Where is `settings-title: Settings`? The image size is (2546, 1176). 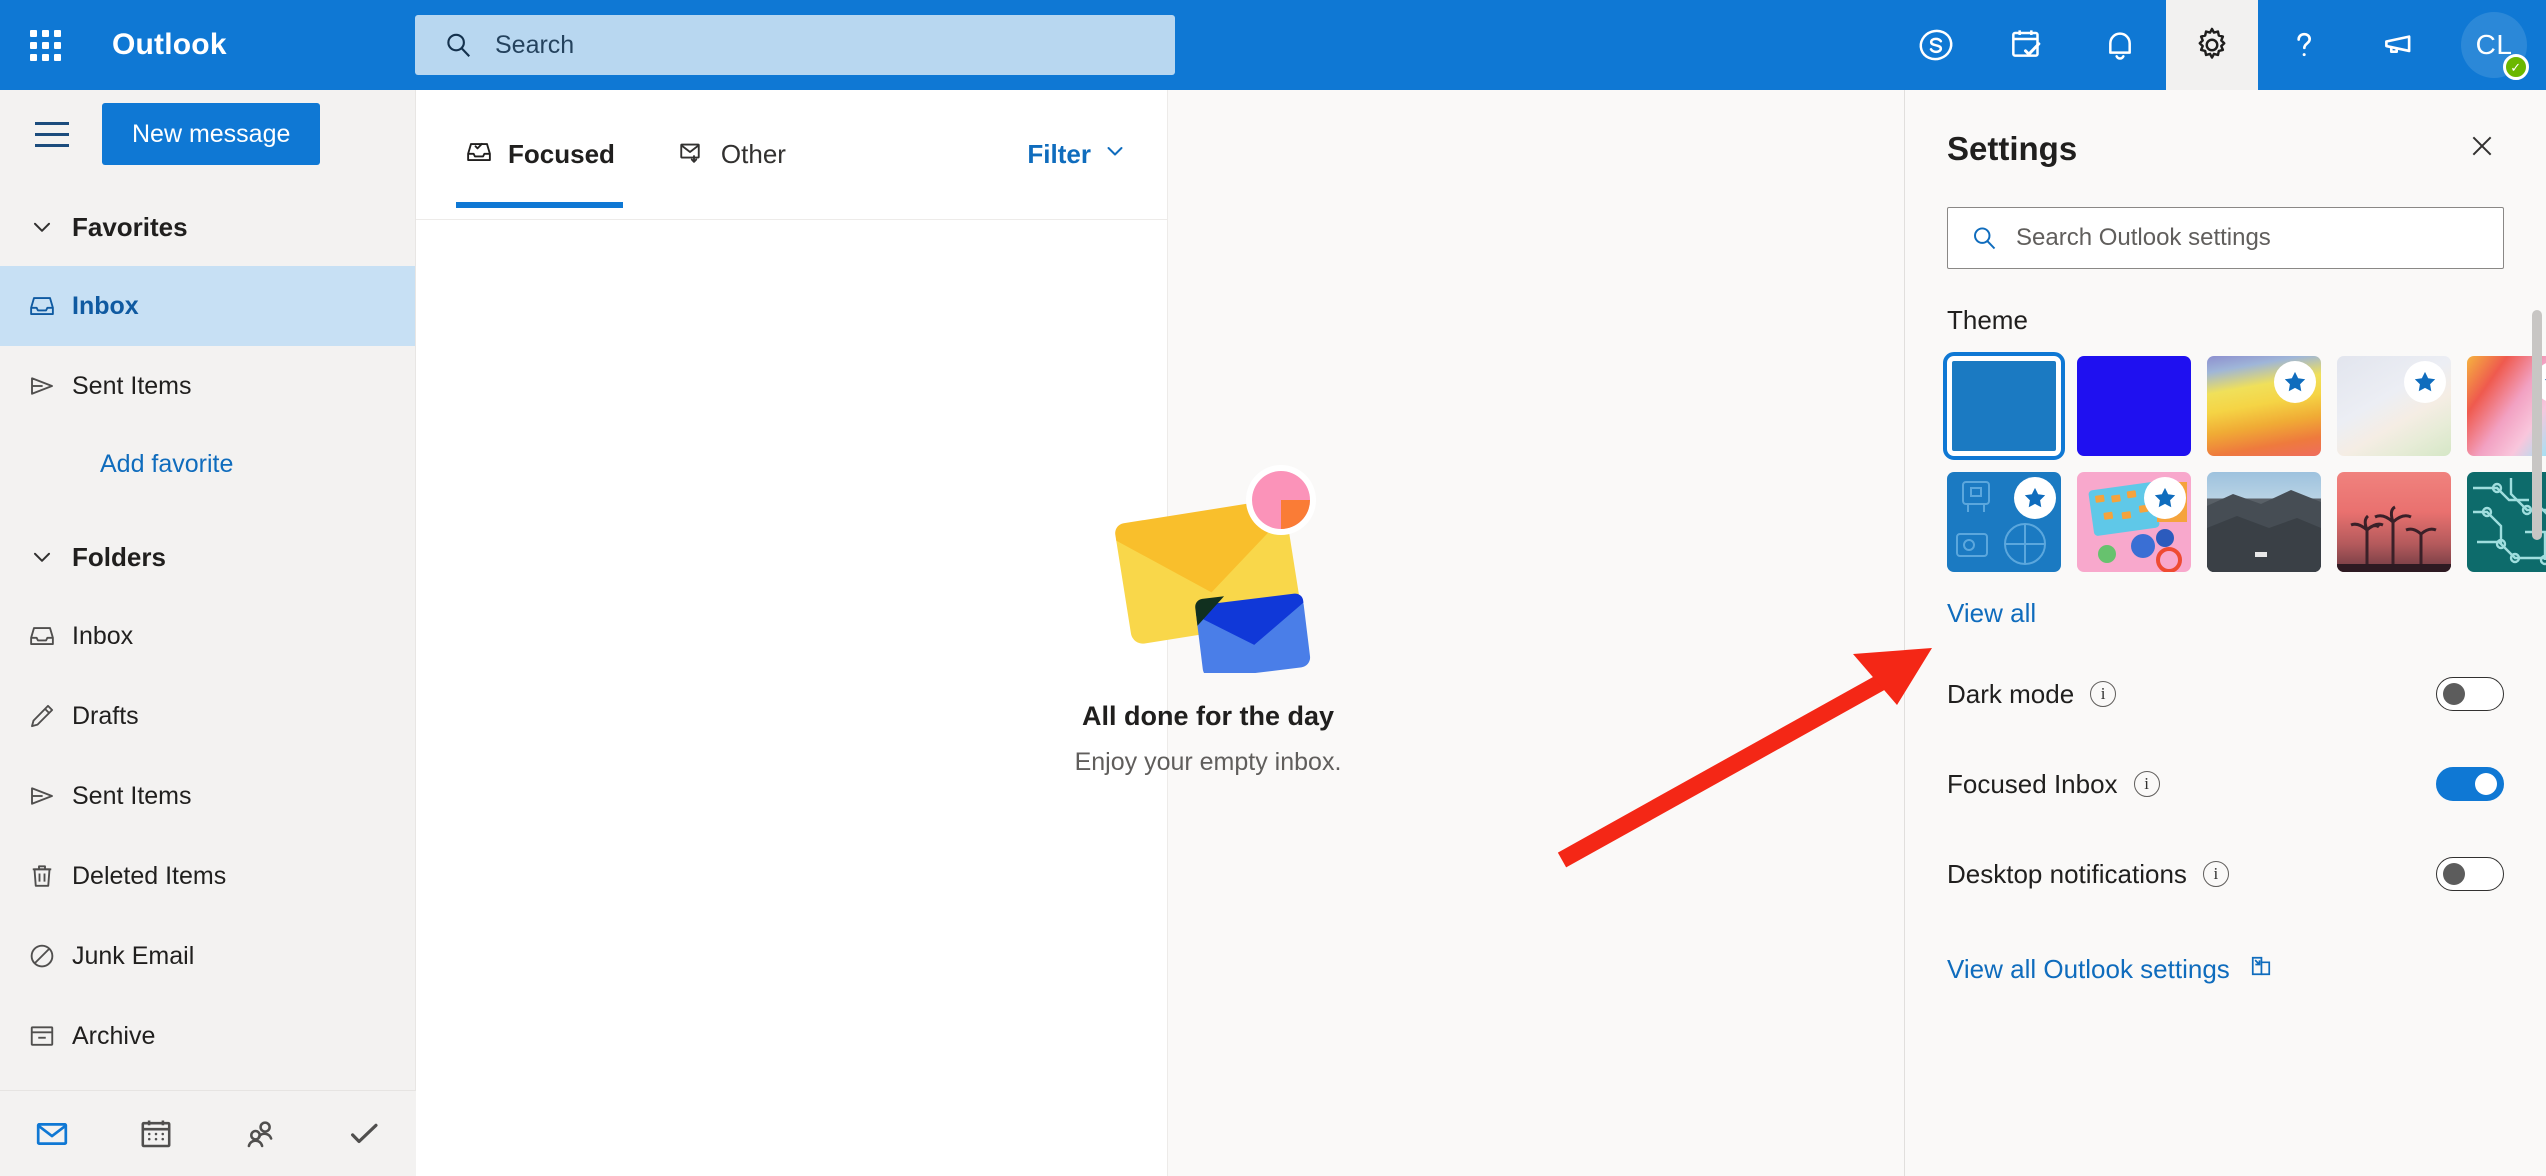
settings-title: Settings is located at coordinates (2012, 148).